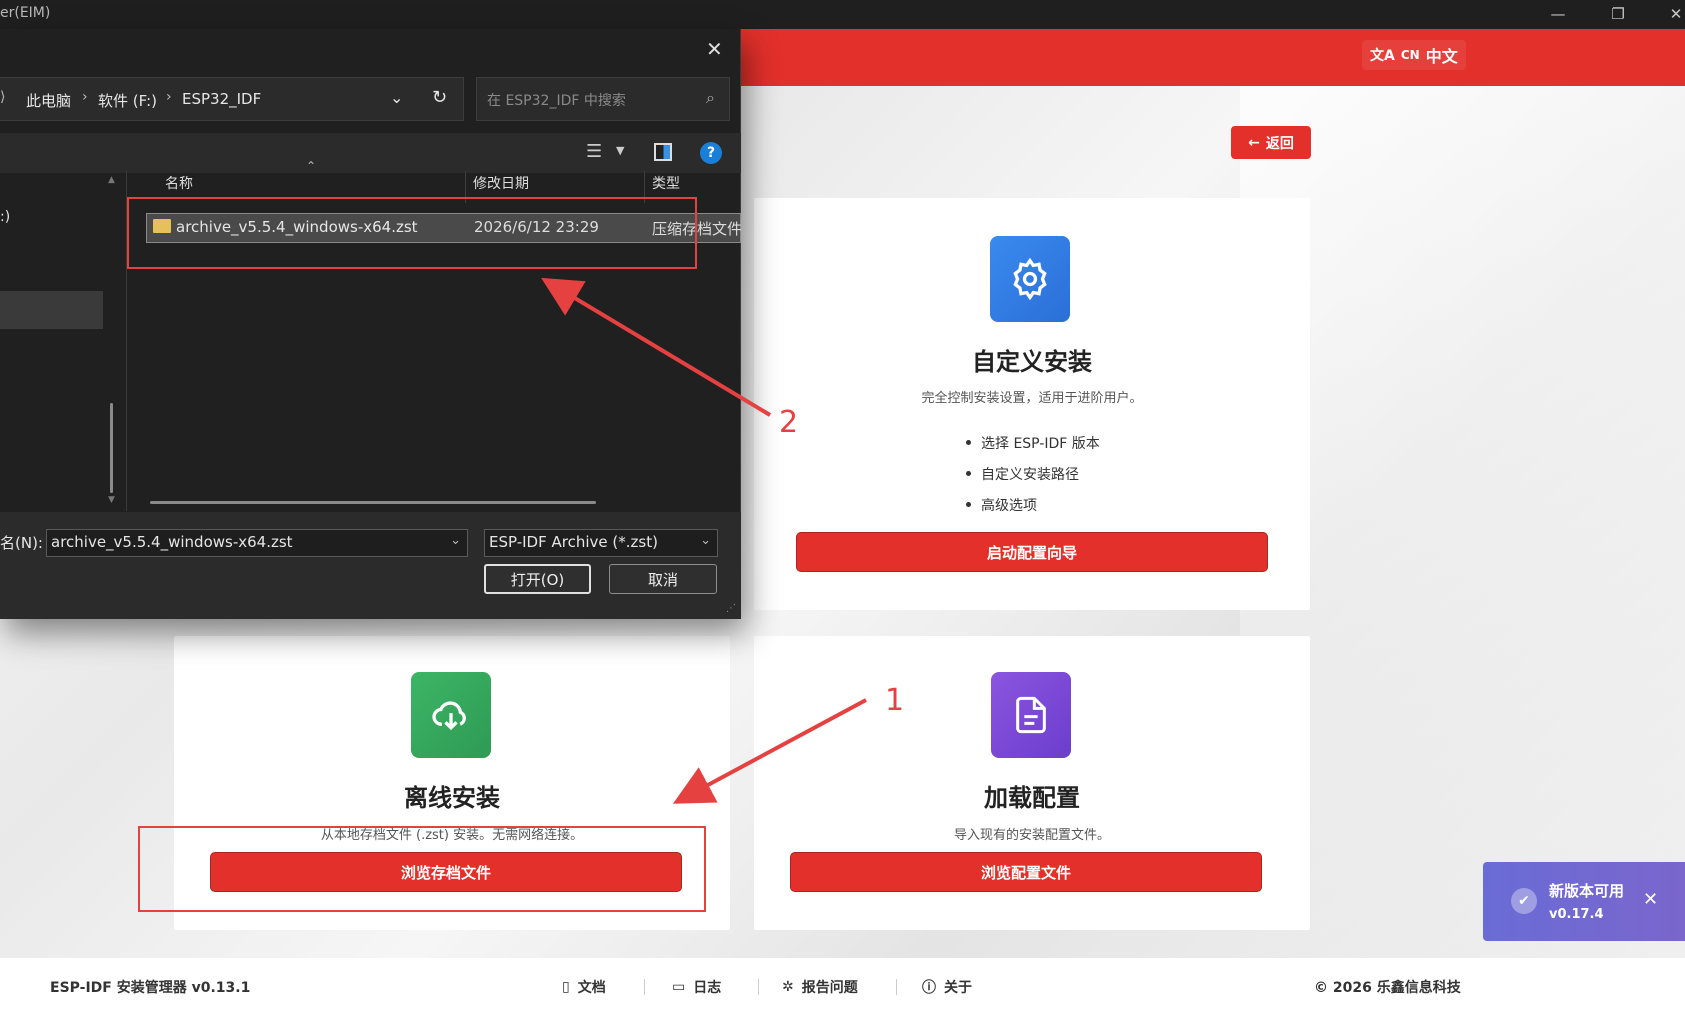 Image resolution: width=1685 pixels, height=1016 pixels. I want to click on window-titlebar: er(EIM) — ❐ ✕, so click(842, 14).